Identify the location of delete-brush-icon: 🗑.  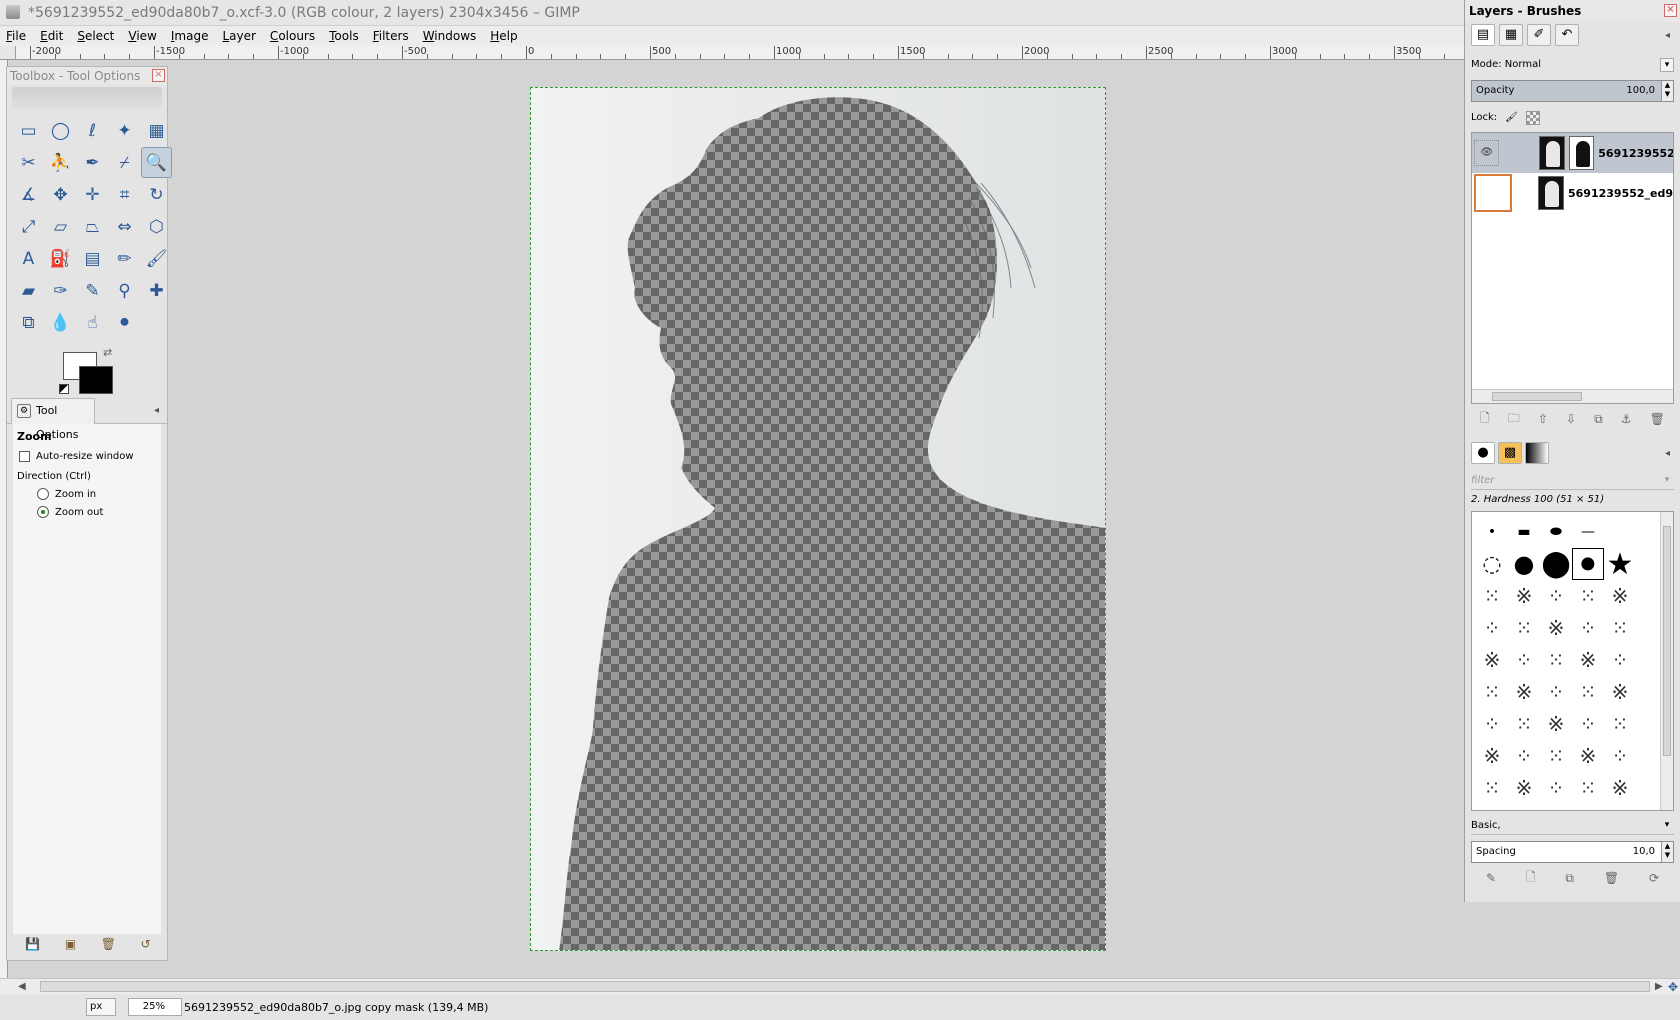
(1611, 878).